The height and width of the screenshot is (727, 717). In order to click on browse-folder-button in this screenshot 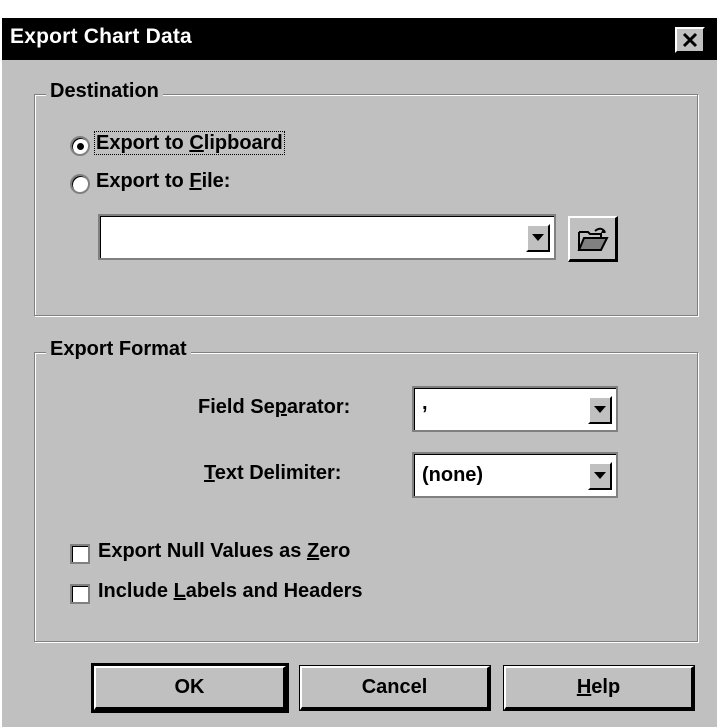, I will do `click(593, 239)`.